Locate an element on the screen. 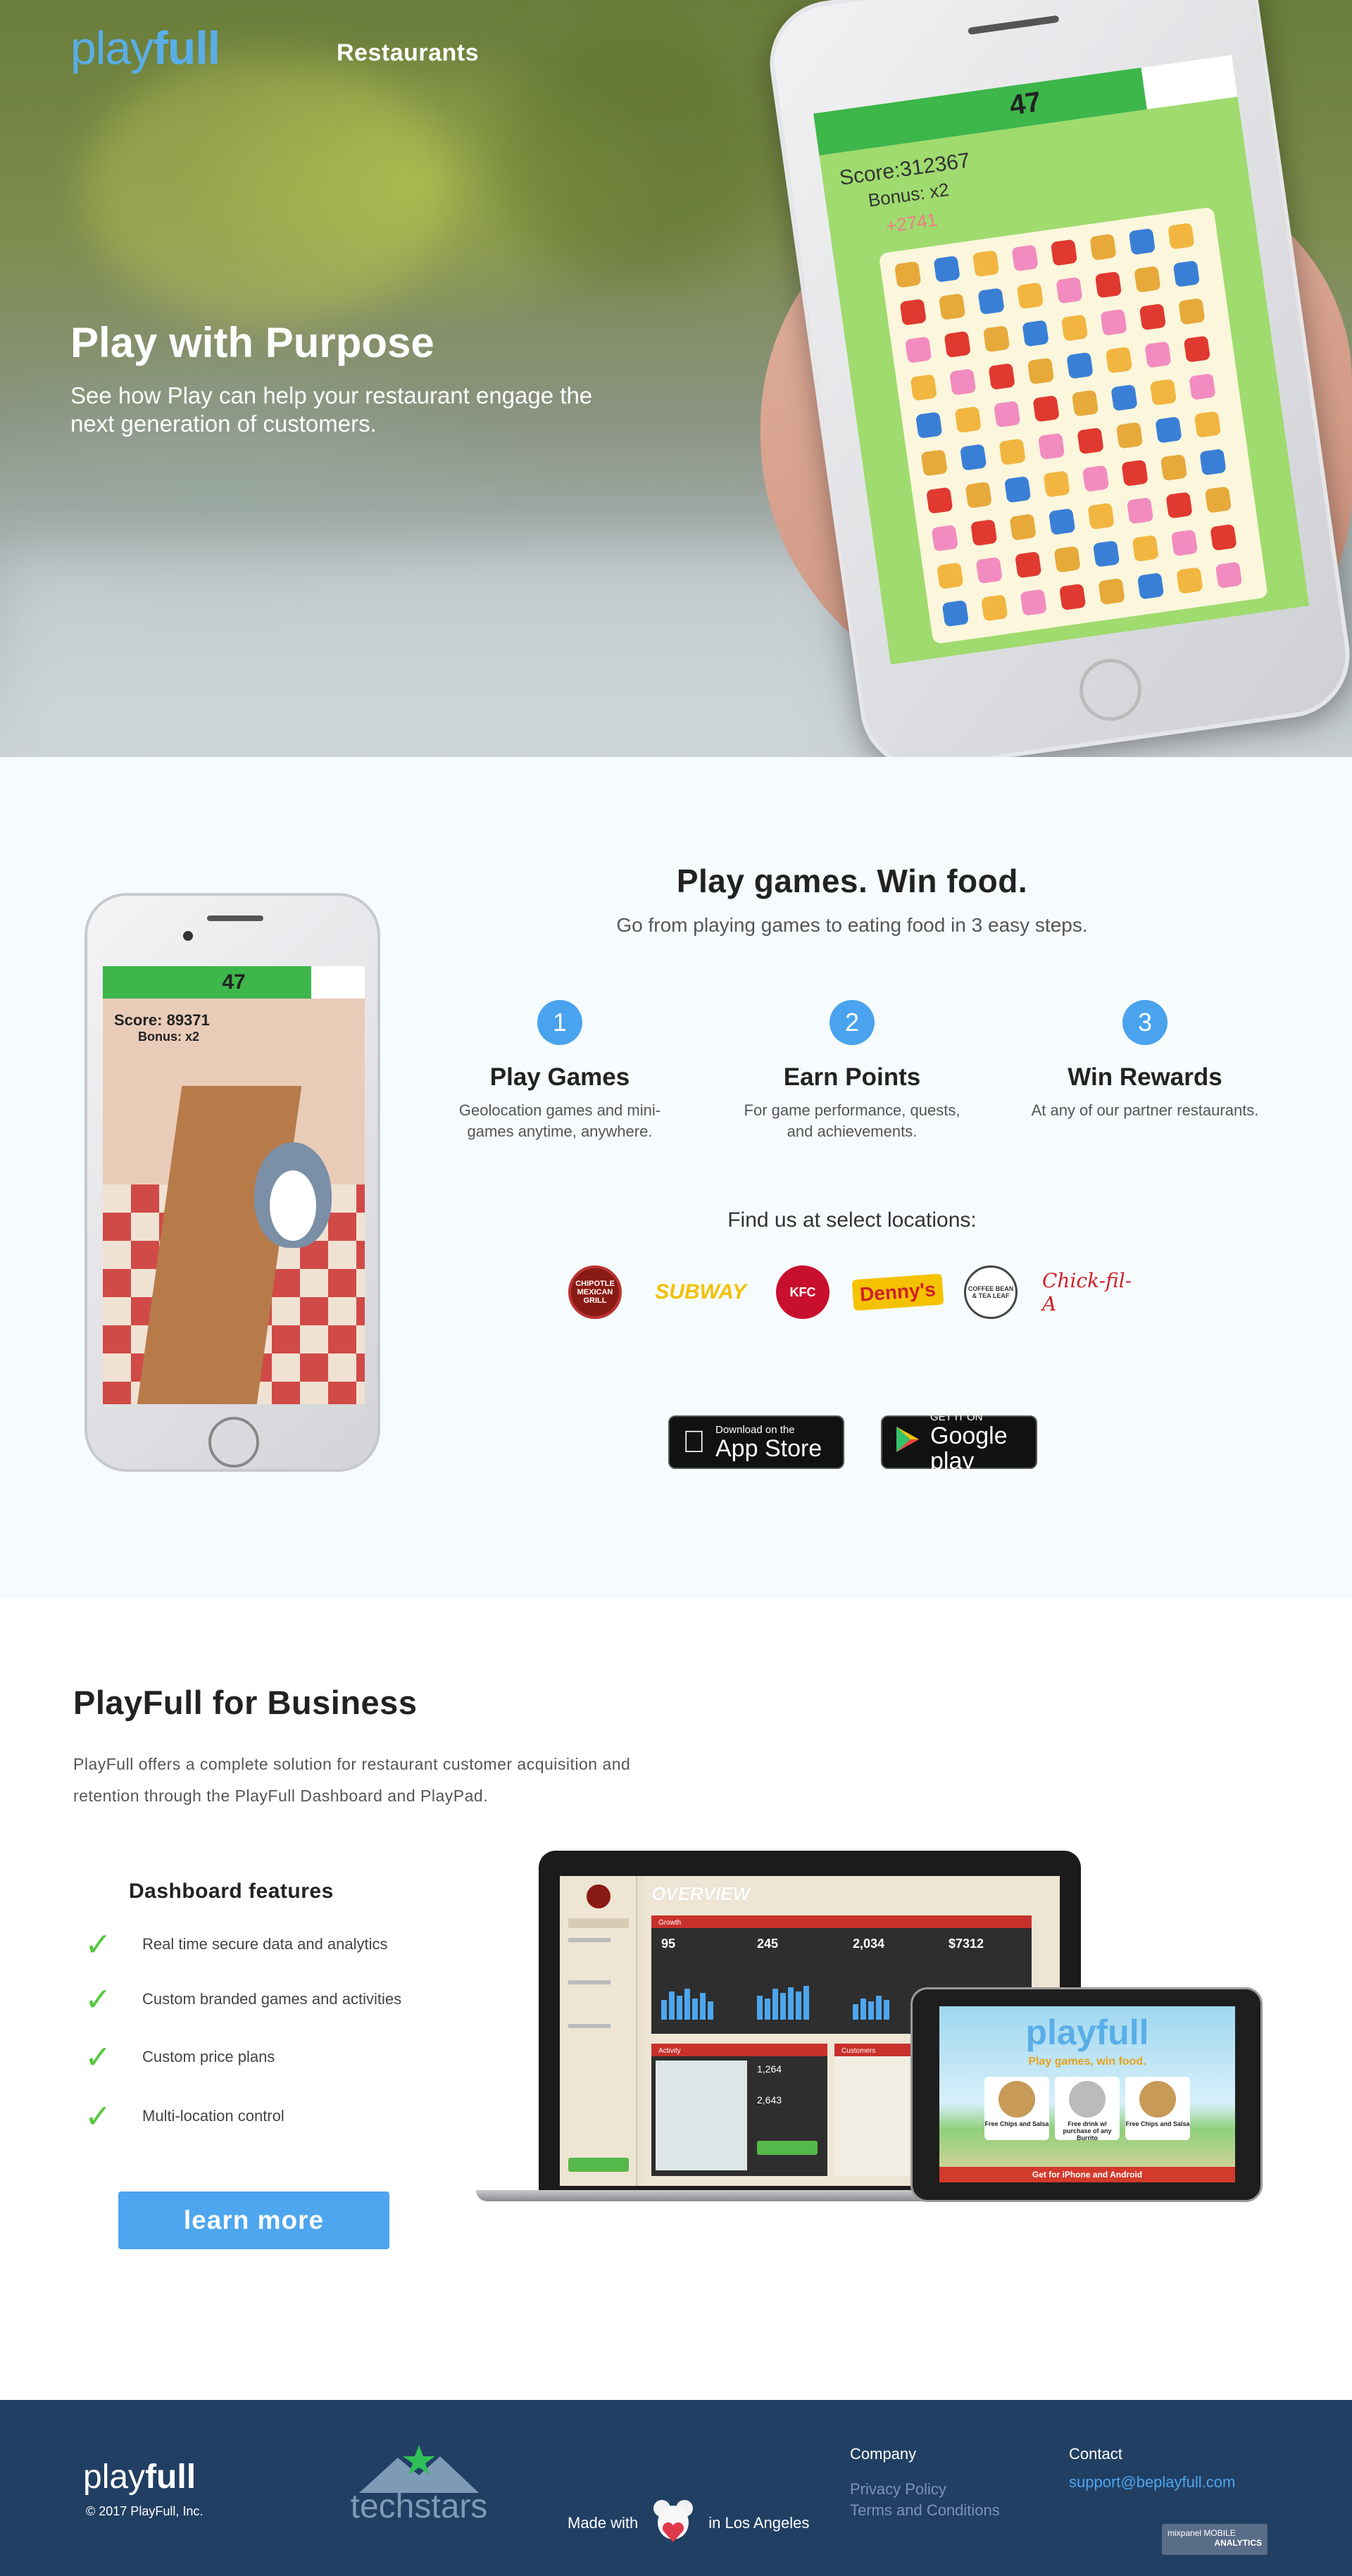 Image resolution: width=1352 pixels, height=2576 pixels. techstars-logo: techstars is located at coordinates (419, 2484).